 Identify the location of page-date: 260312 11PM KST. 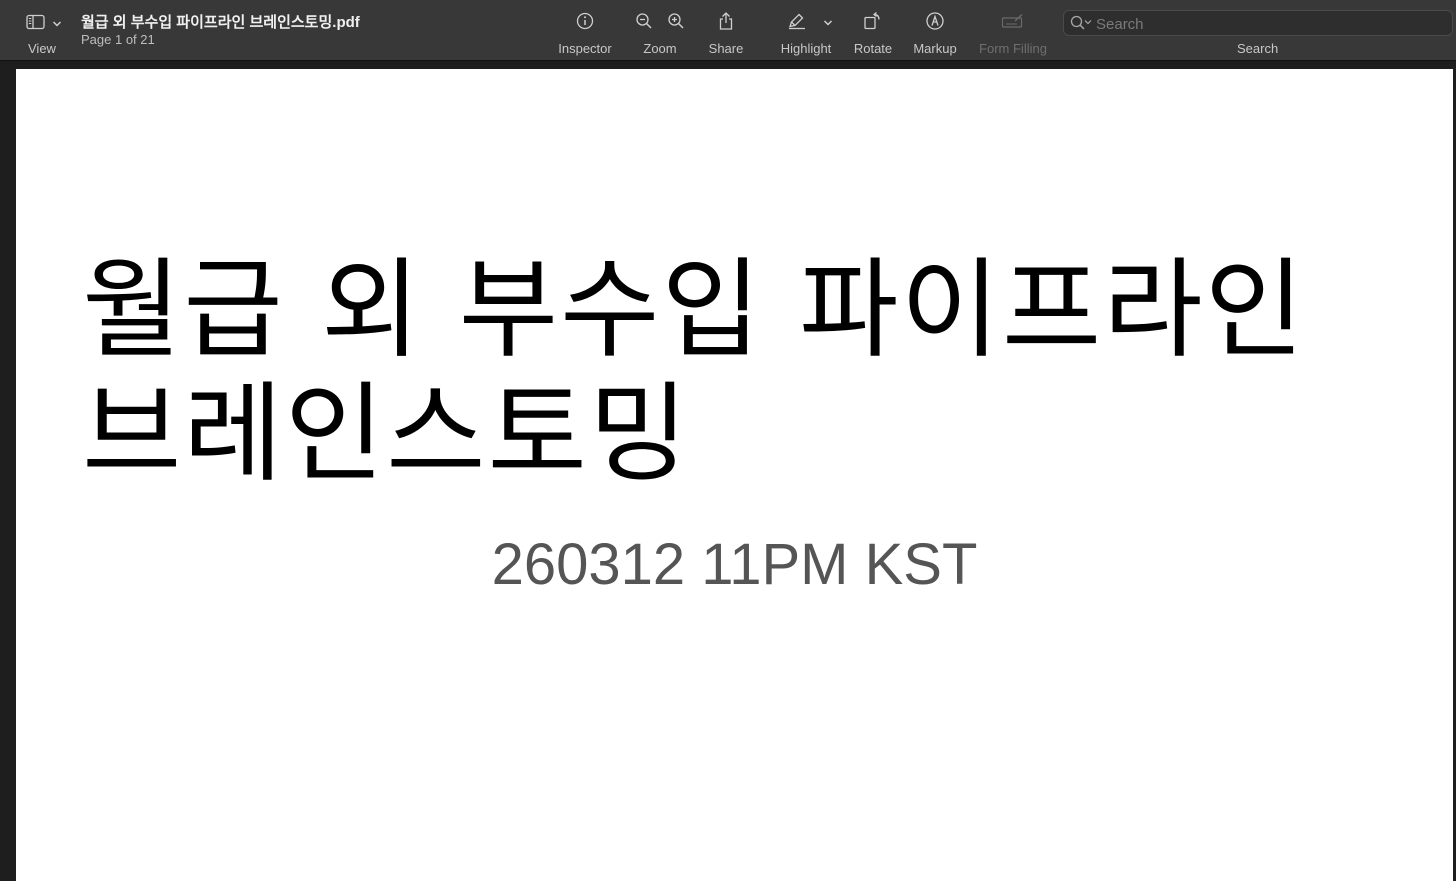
(734, 564).